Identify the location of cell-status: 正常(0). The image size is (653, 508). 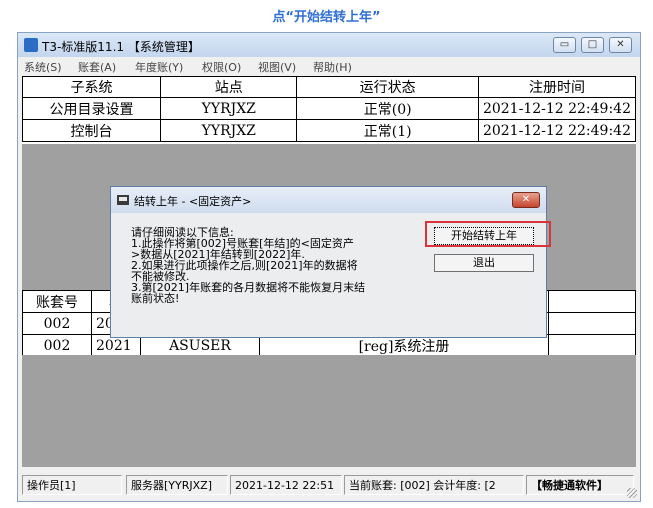
(387, 108).